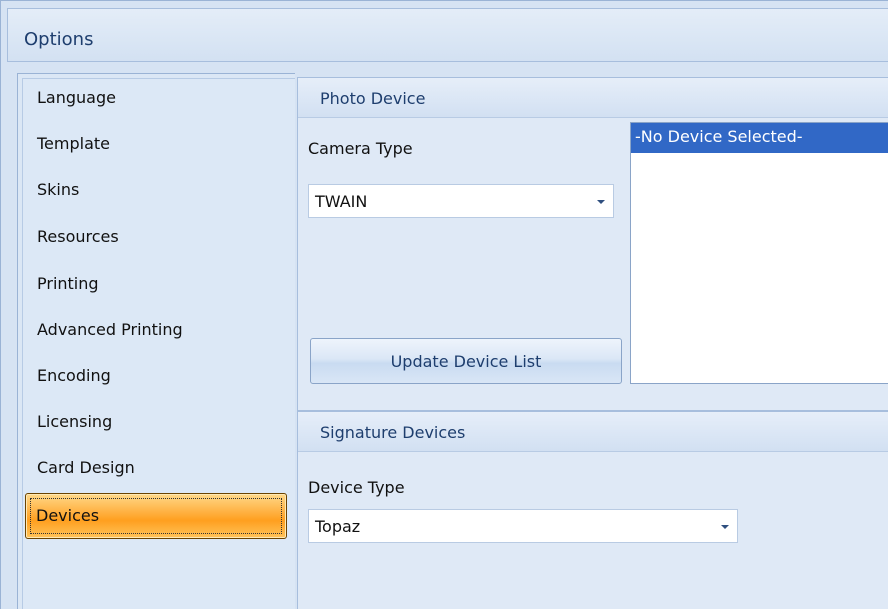 This screenshot has height=609, width=888. Describe the element at coordinates (593, 432) in the screenshot. I see `signature-devices-header: Signature Devices` at that location.